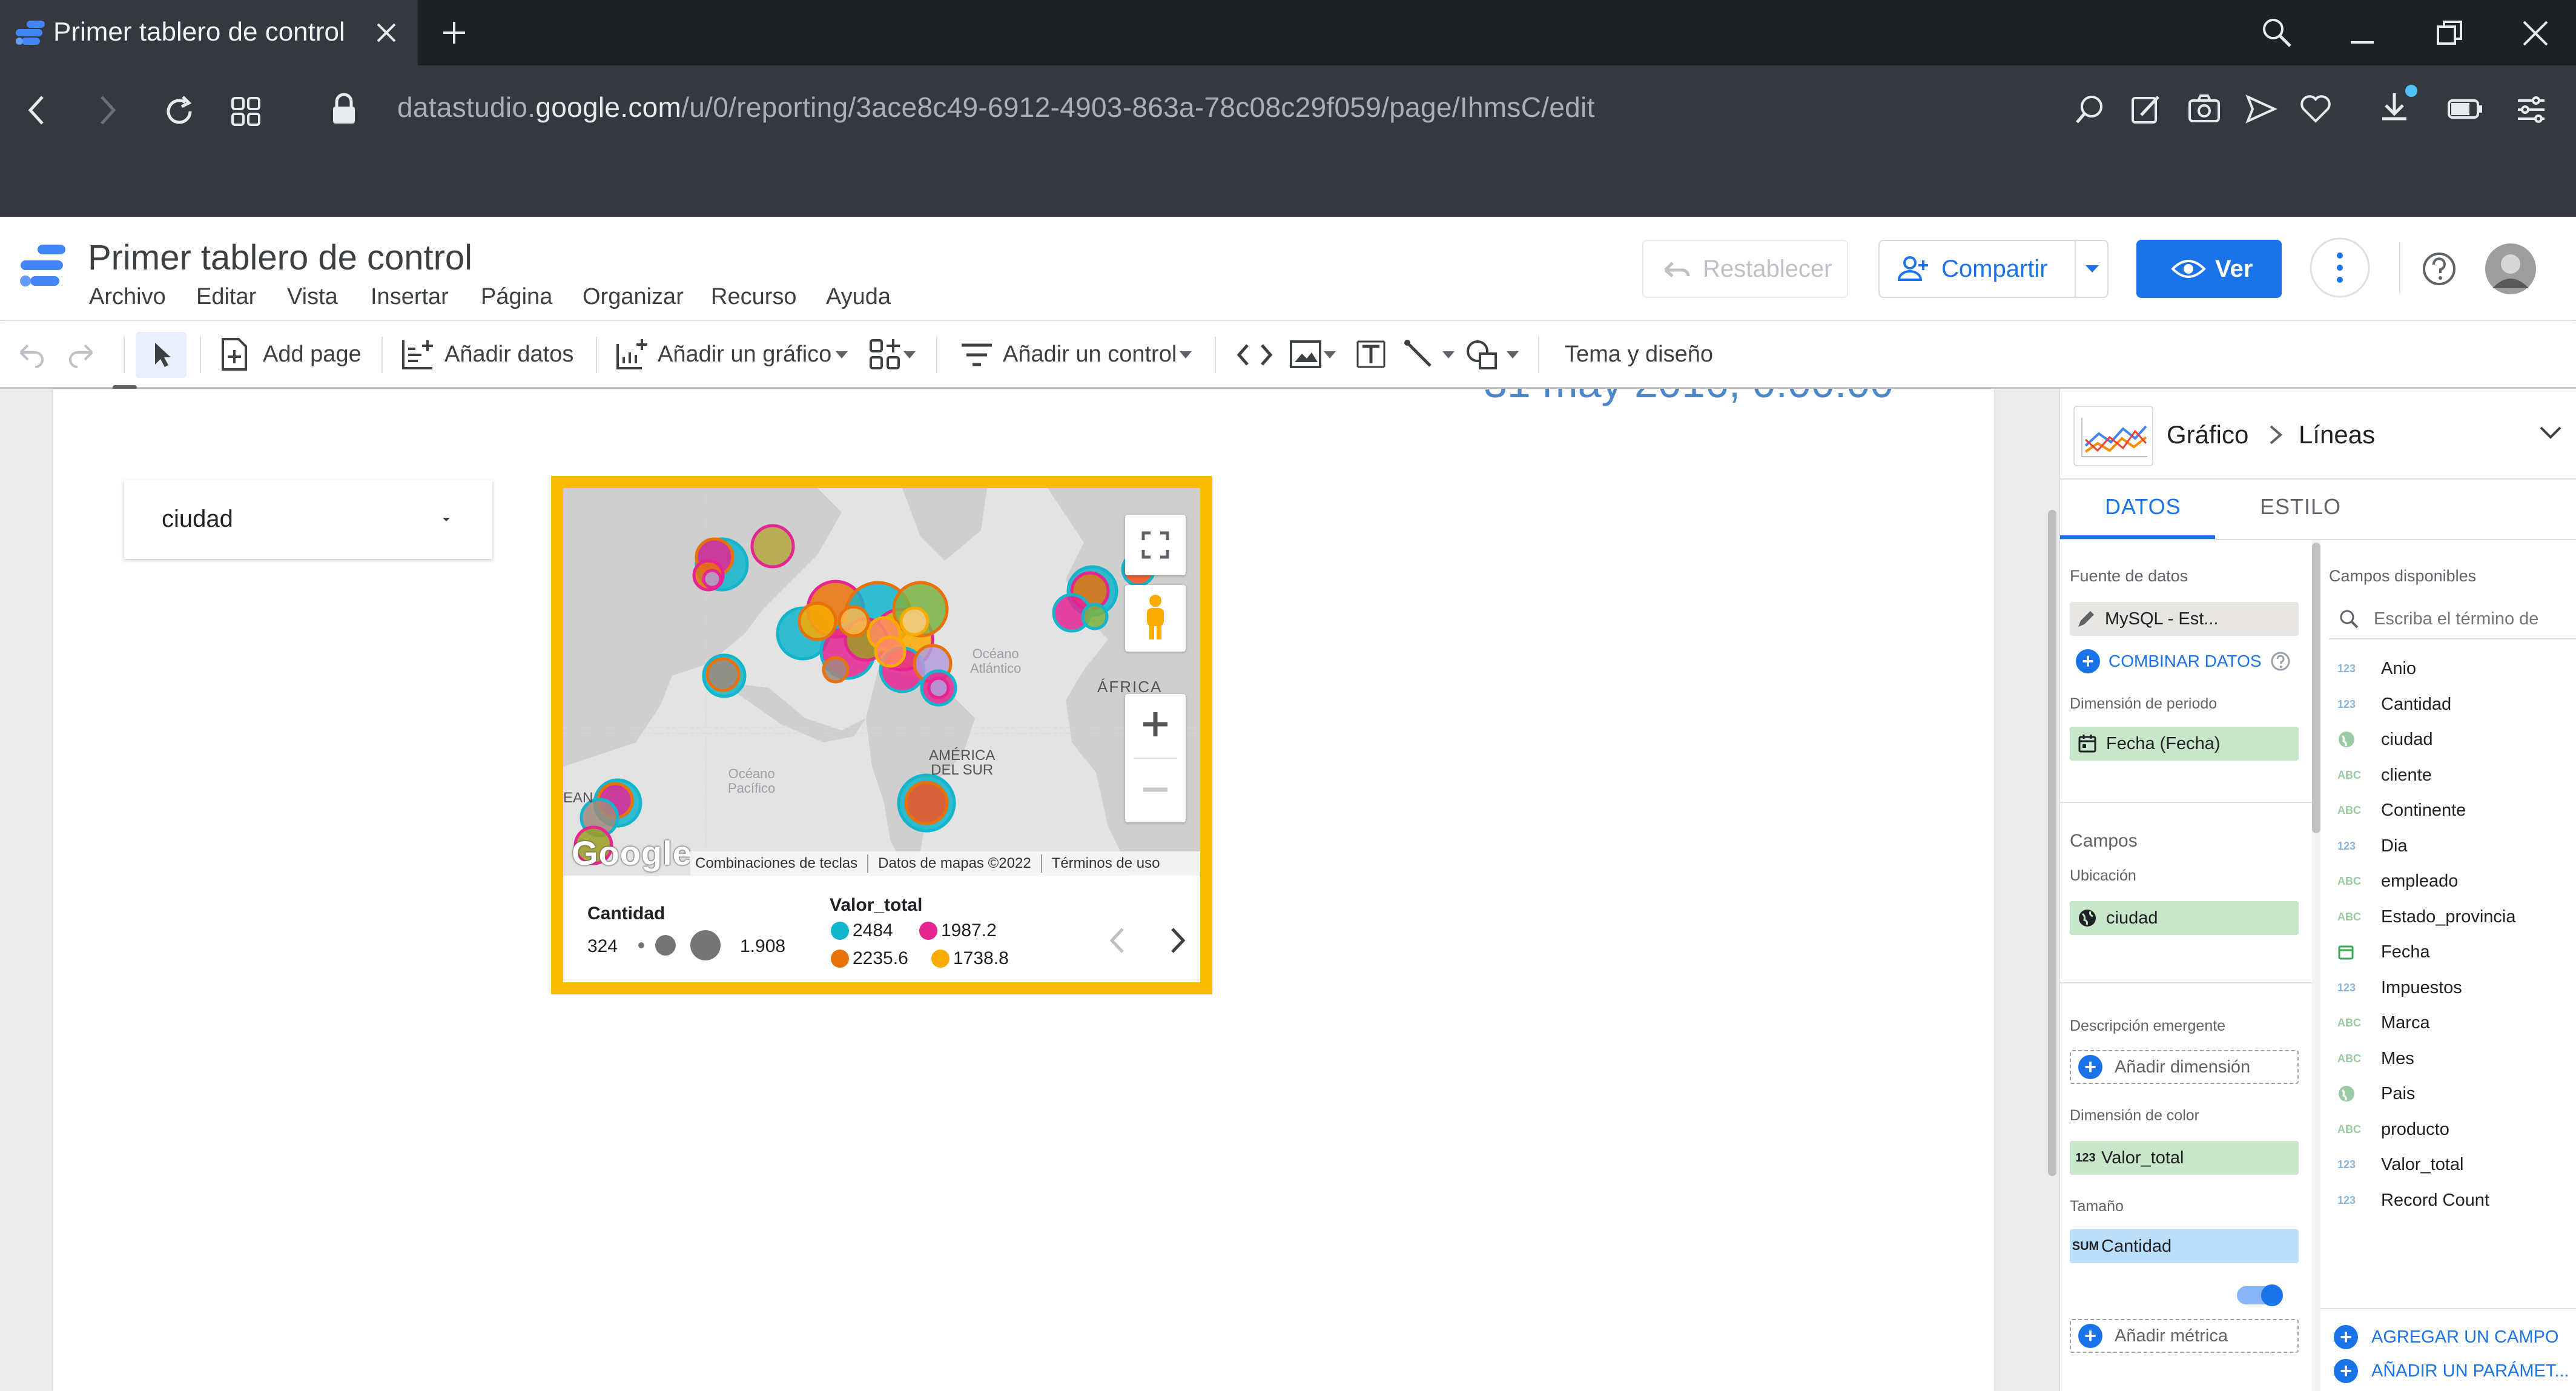  I want to click on battery-icon, so click(2465, 109).